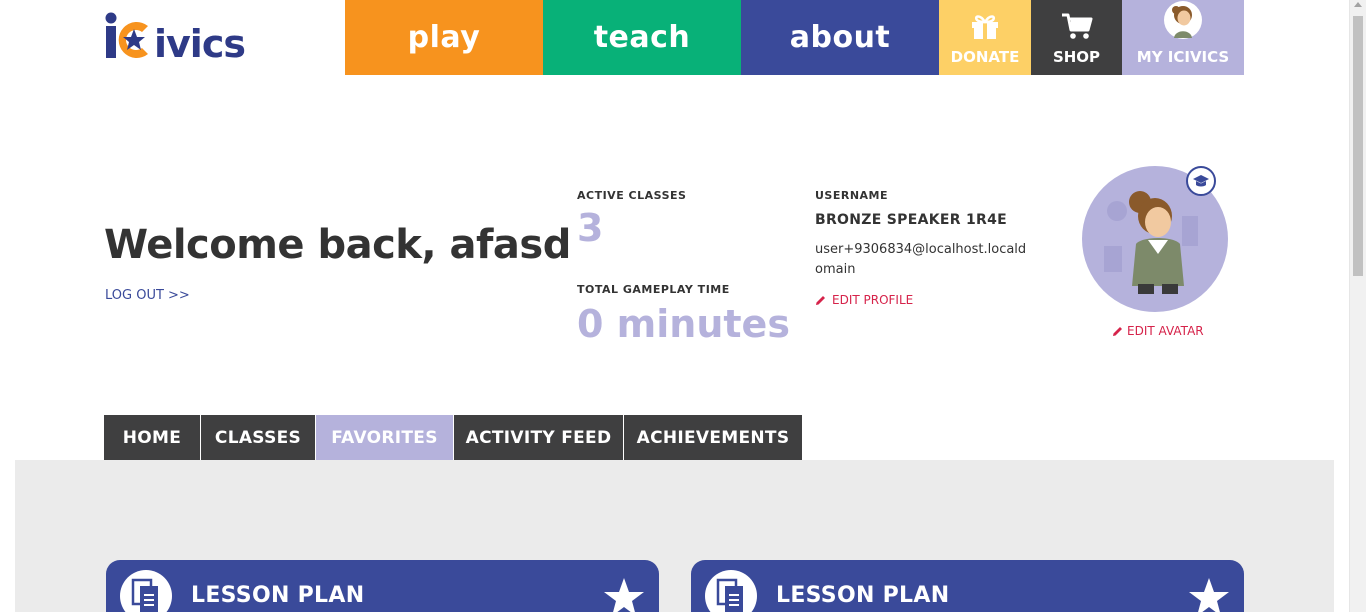 Image resolution: width=1366 pixels, height=612 pixels. I want to click on edit-avatar-link: EDIT AVATAR, so click(1158, 331).